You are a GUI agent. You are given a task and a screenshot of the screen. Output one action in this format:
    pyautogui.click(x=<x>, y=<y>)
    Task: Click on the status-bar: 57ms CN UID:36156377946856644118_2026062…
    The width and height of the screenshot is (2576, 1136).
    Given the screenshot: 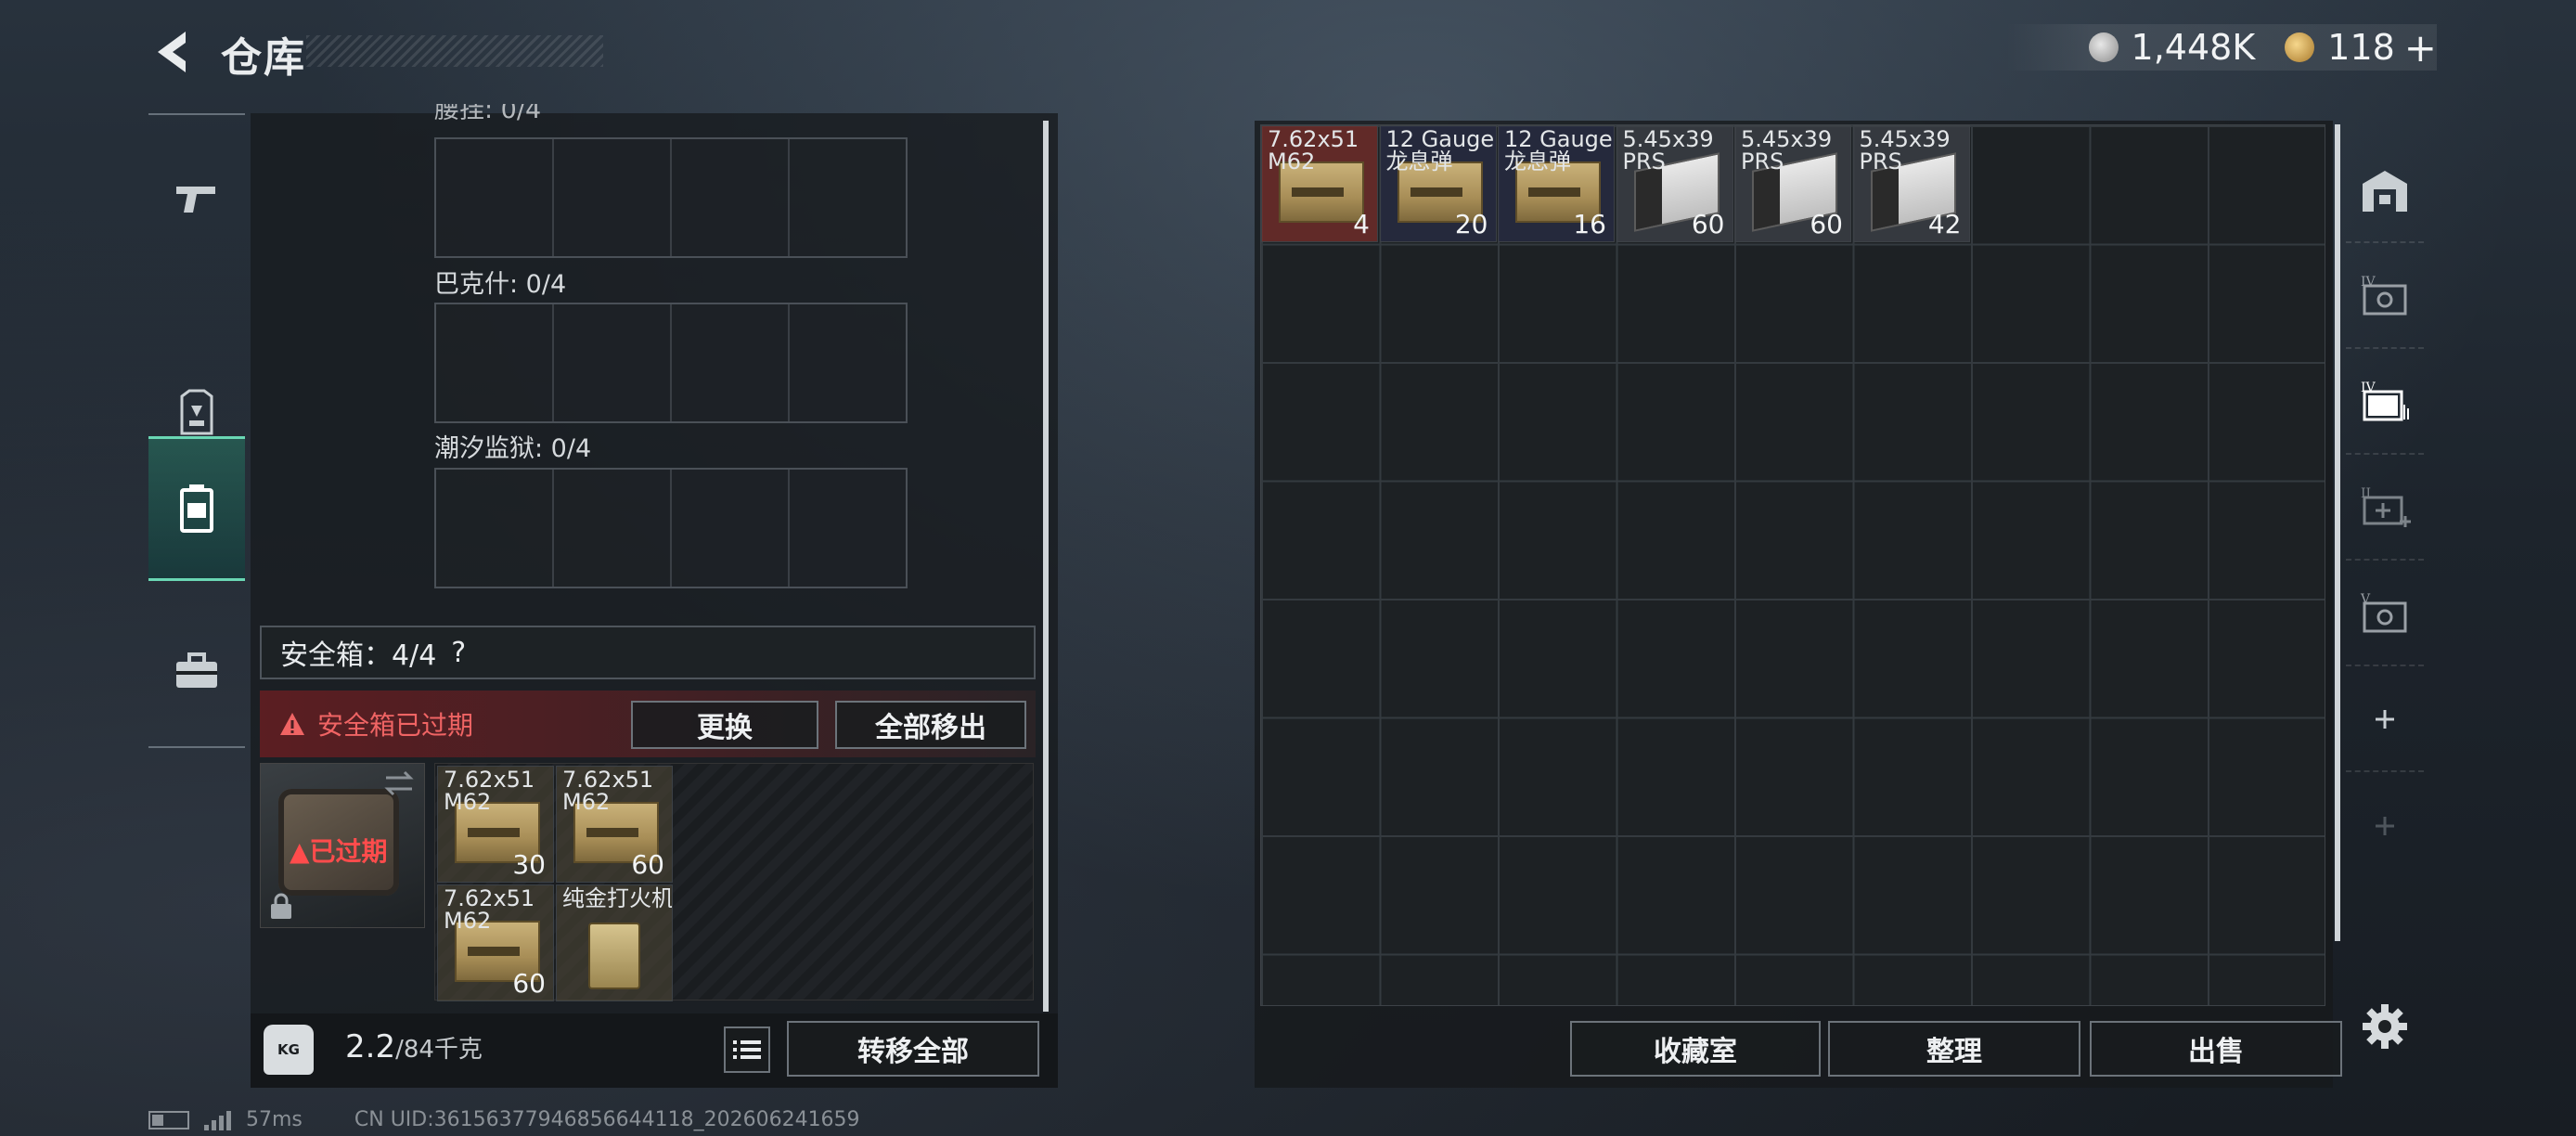 What is the action you would take?
    pyautogui.click(x=504, y=1119)
    